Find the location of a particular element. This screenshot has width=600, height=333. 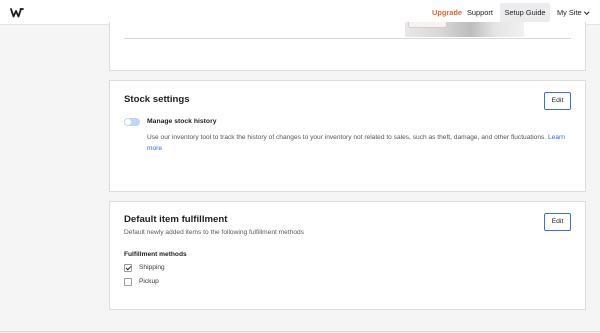

product-image-thumbnail is located at coordinates (464, 29).